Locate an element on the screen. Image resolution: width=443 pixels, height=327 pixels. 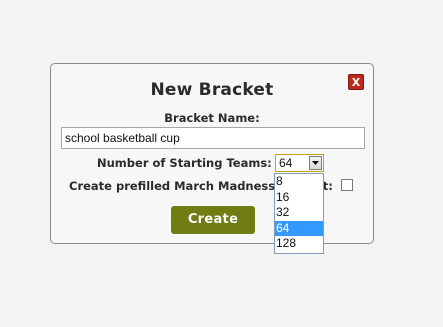
dropdown-option: 32 is located at coordinates (299, 213).